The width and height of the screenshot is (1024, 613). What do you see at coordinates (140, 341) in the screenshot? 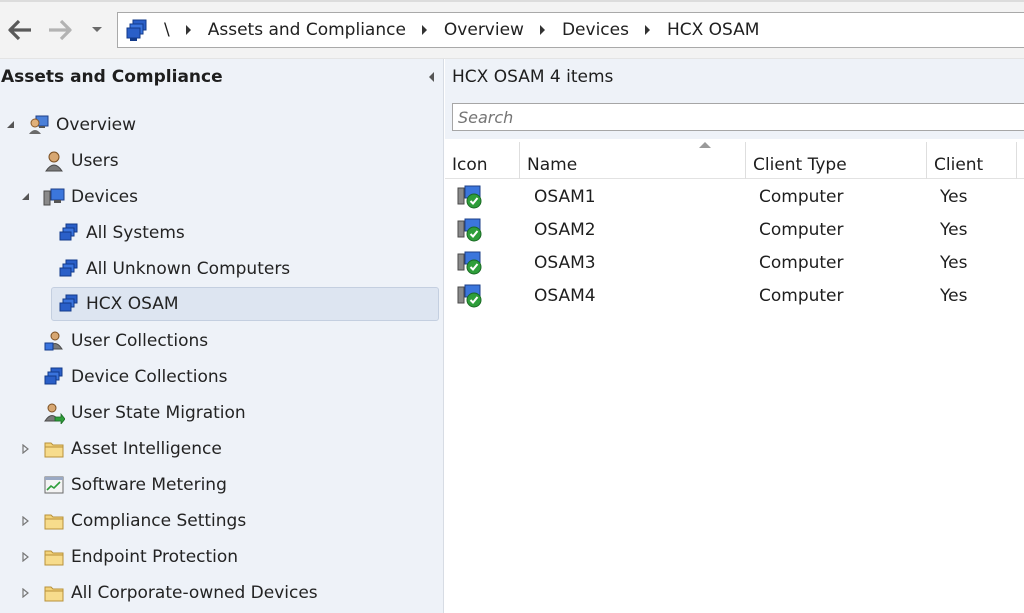
I see `tree-item-label: User Collections` at bounding box center [140, 341].